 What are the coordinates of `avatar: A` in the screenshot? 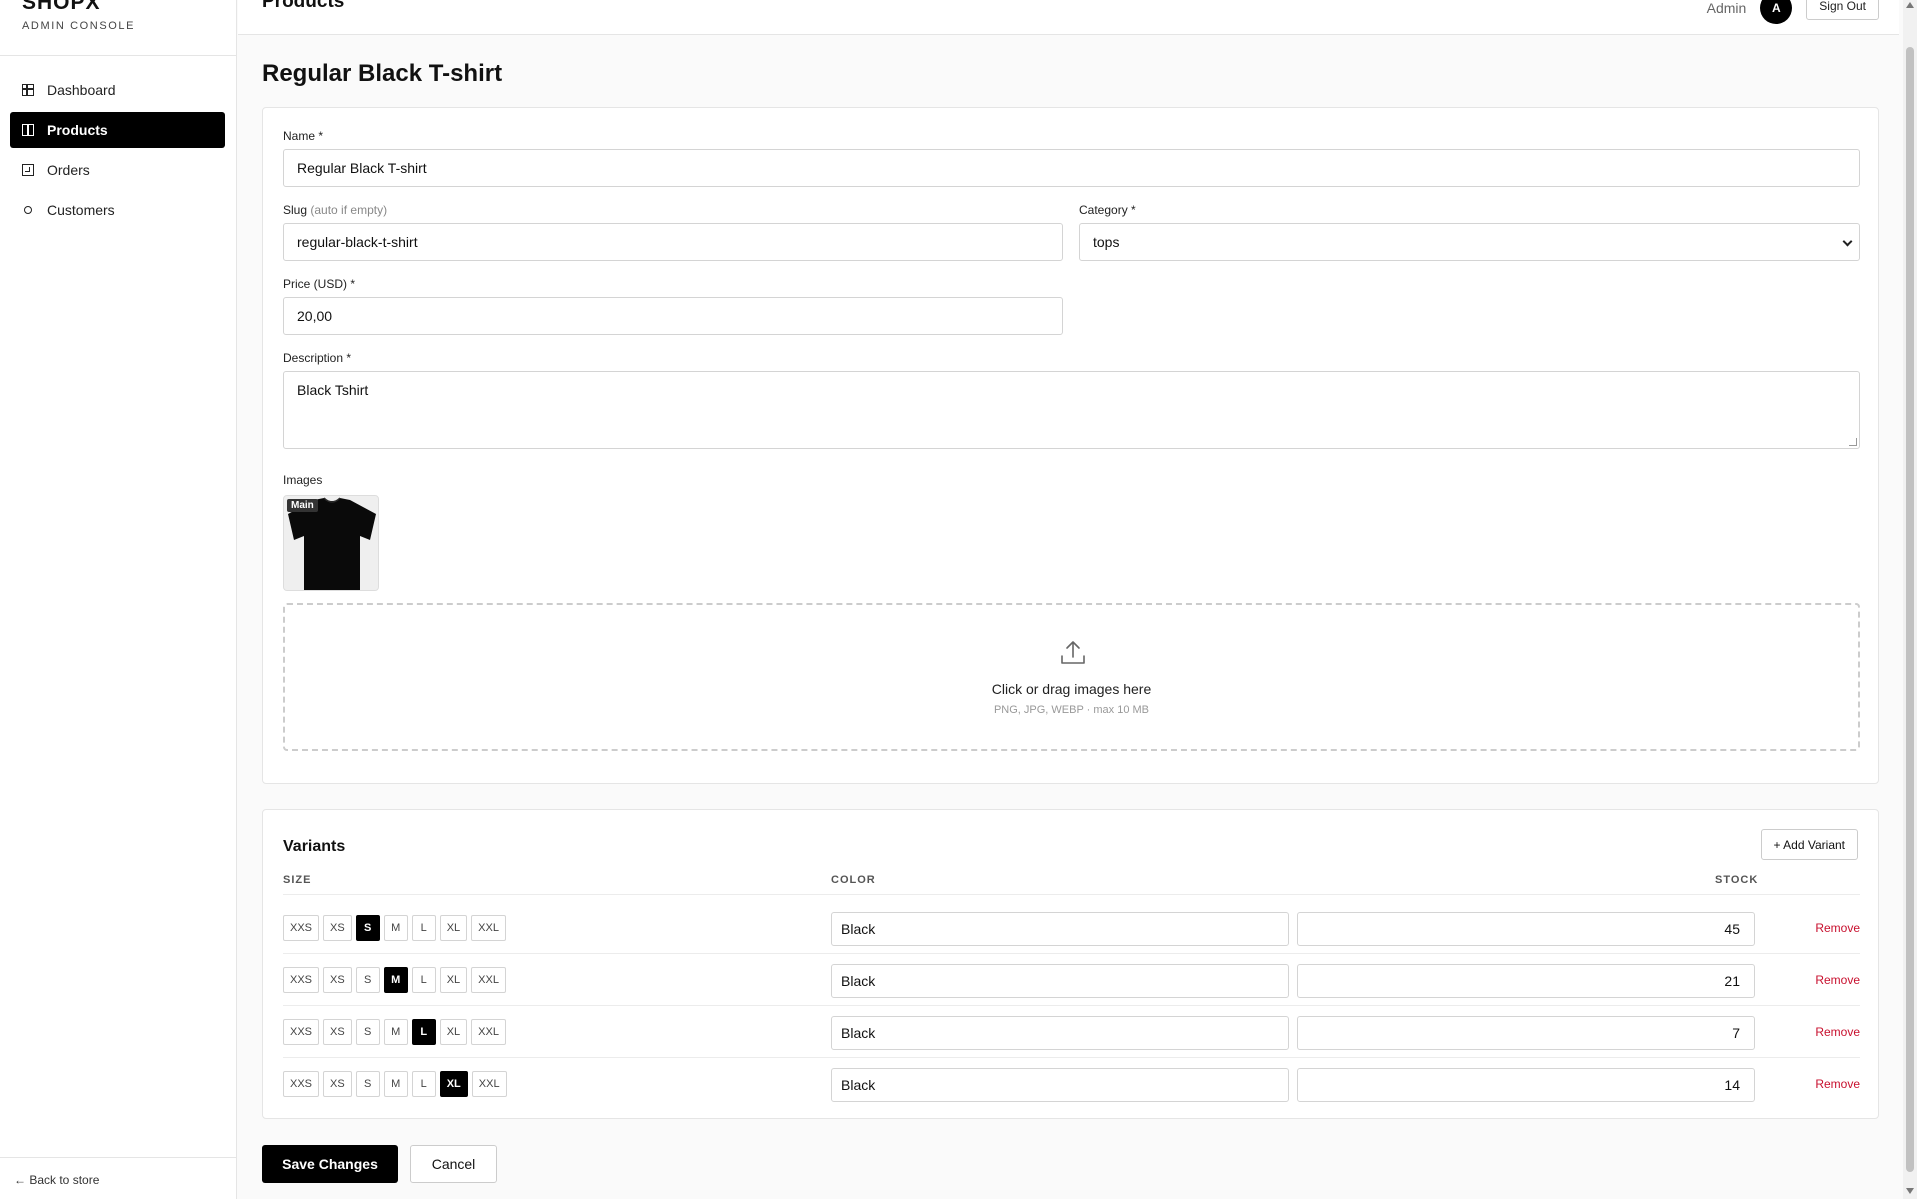 It's located at (1776, 12).